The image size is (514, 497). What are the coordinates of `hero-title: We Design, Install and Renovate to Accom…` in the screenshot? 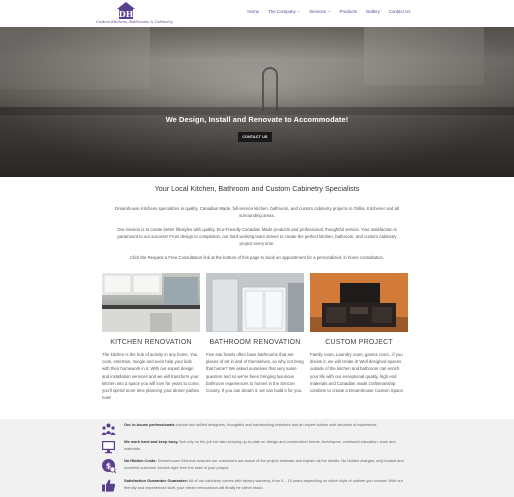 It's located at (257, 119).